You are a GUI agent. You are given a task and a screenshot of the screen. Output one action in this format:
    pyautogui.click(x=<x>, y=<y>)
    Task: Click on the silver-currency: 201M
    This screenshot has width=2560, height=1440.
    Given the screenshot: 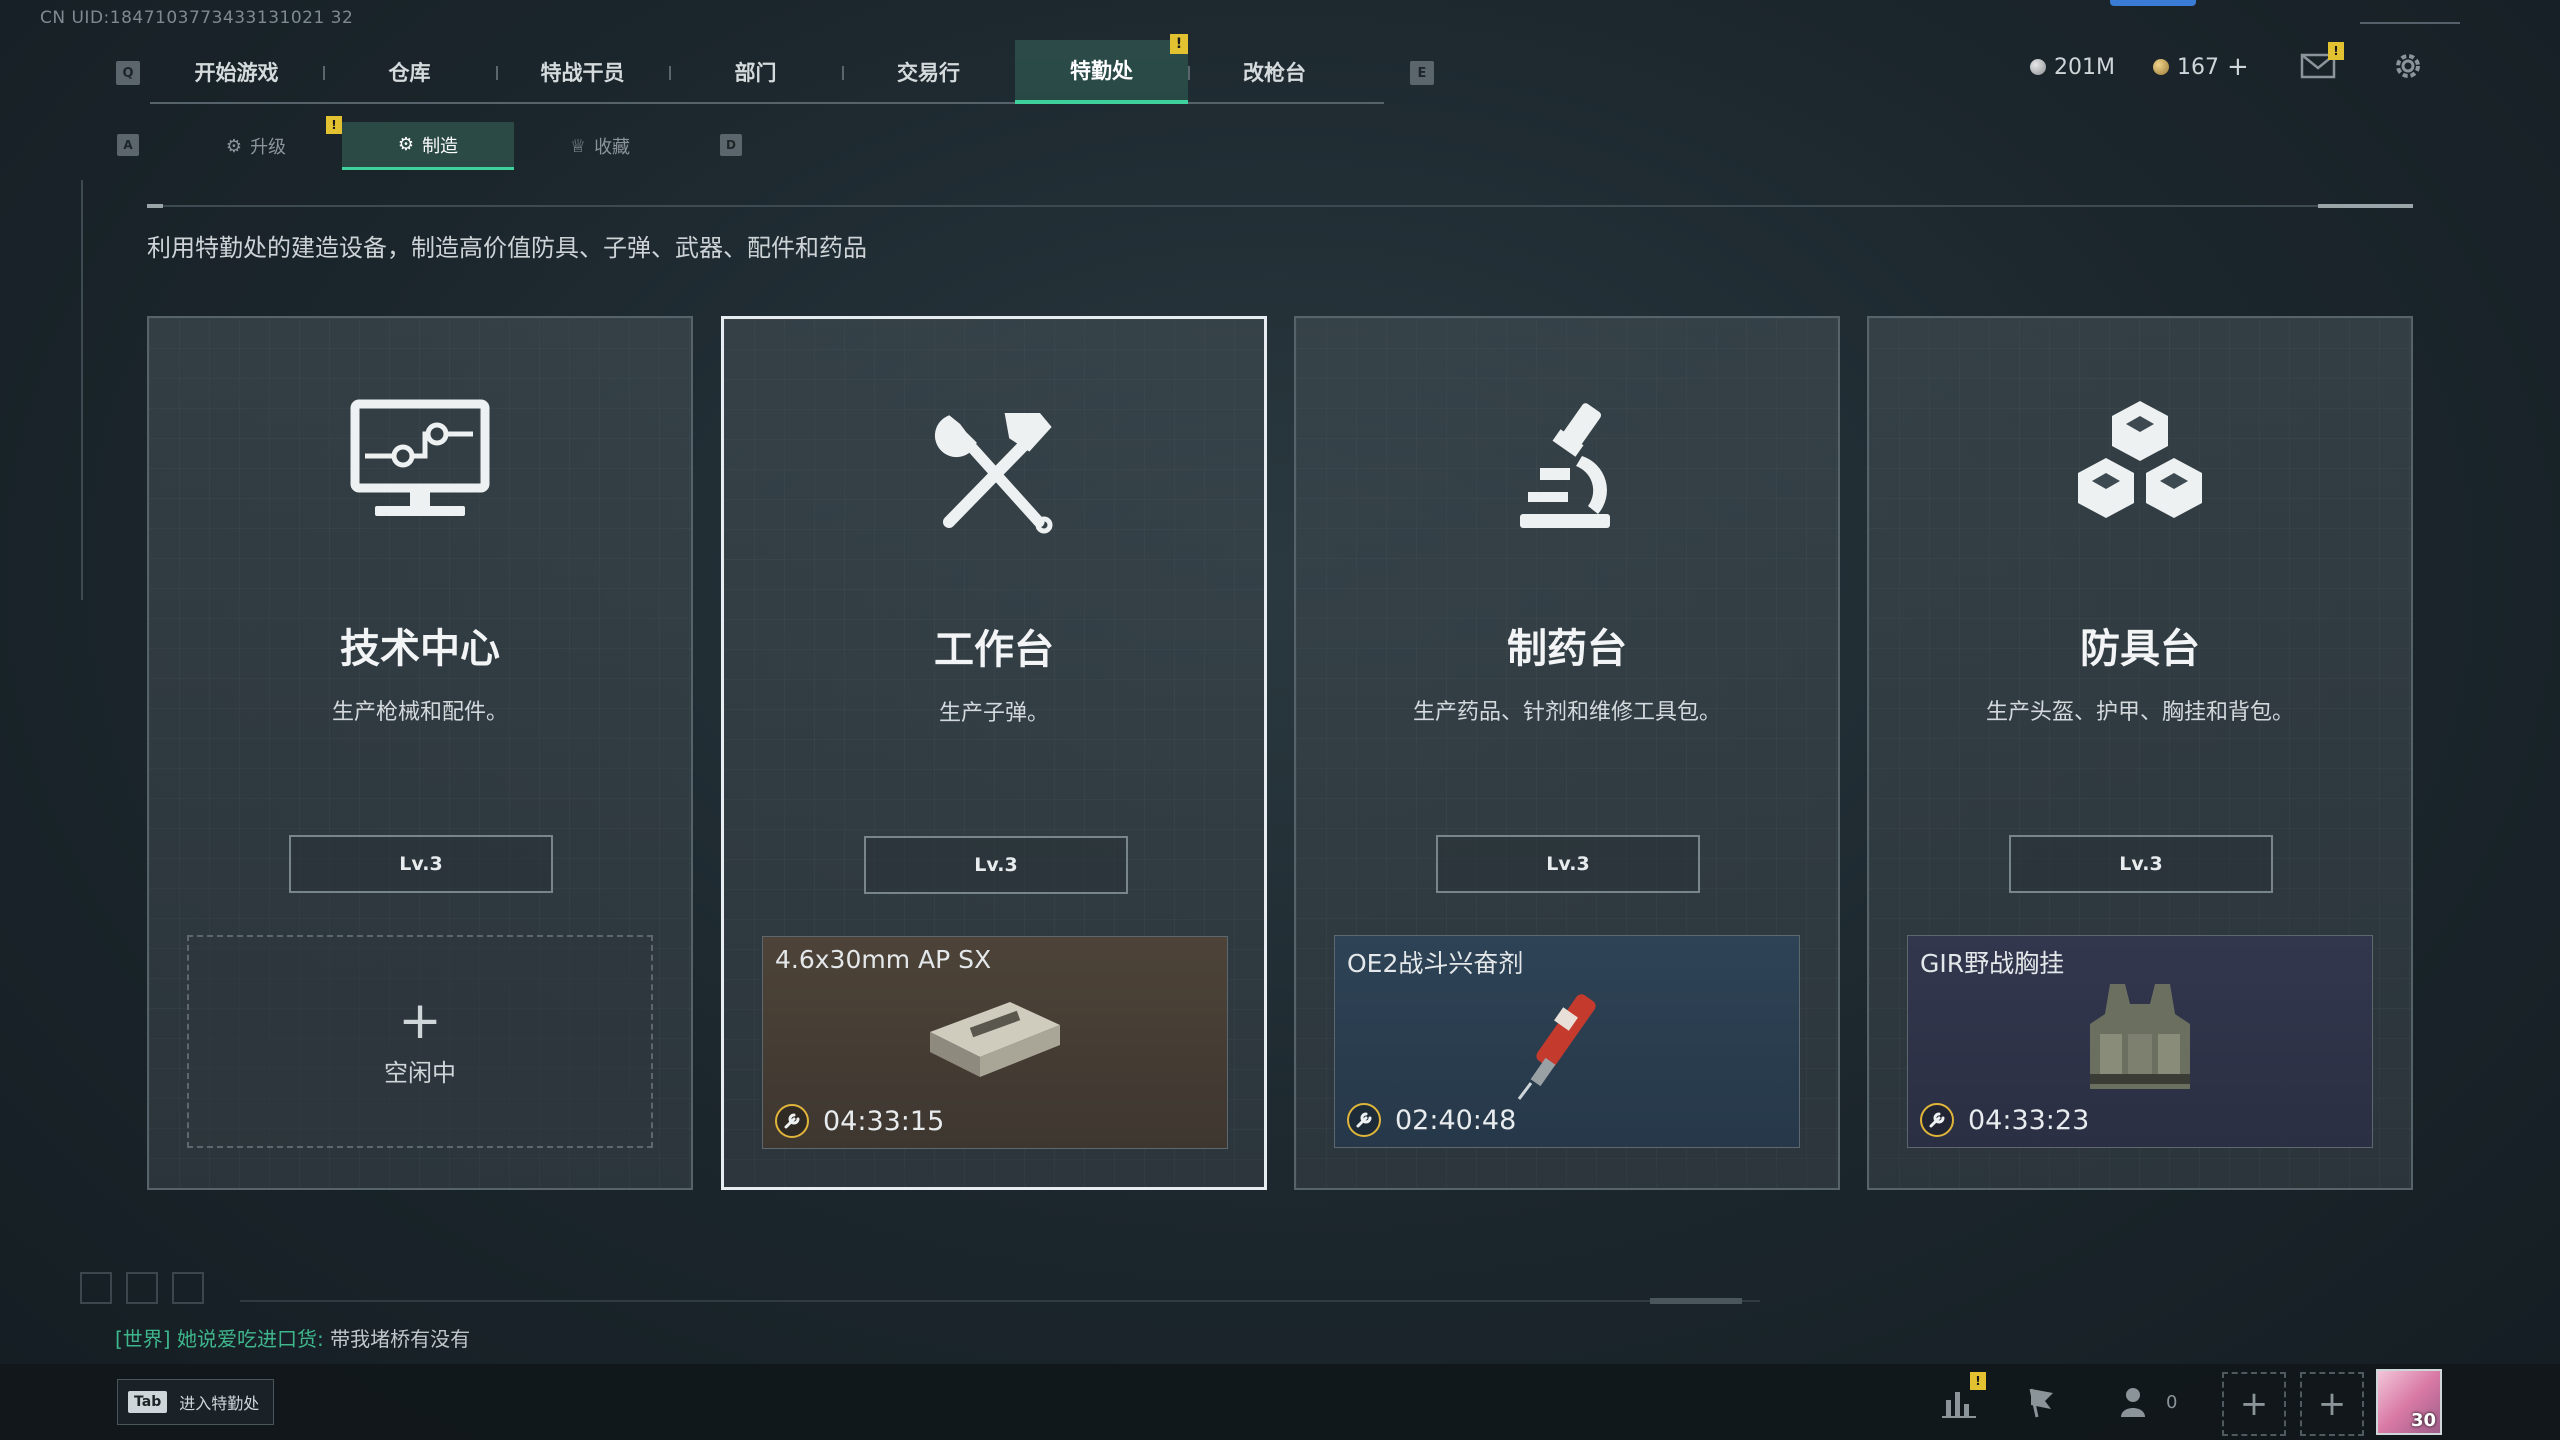 What is the action you would take?
    pyautogui.click(x=2072, y=67)
    